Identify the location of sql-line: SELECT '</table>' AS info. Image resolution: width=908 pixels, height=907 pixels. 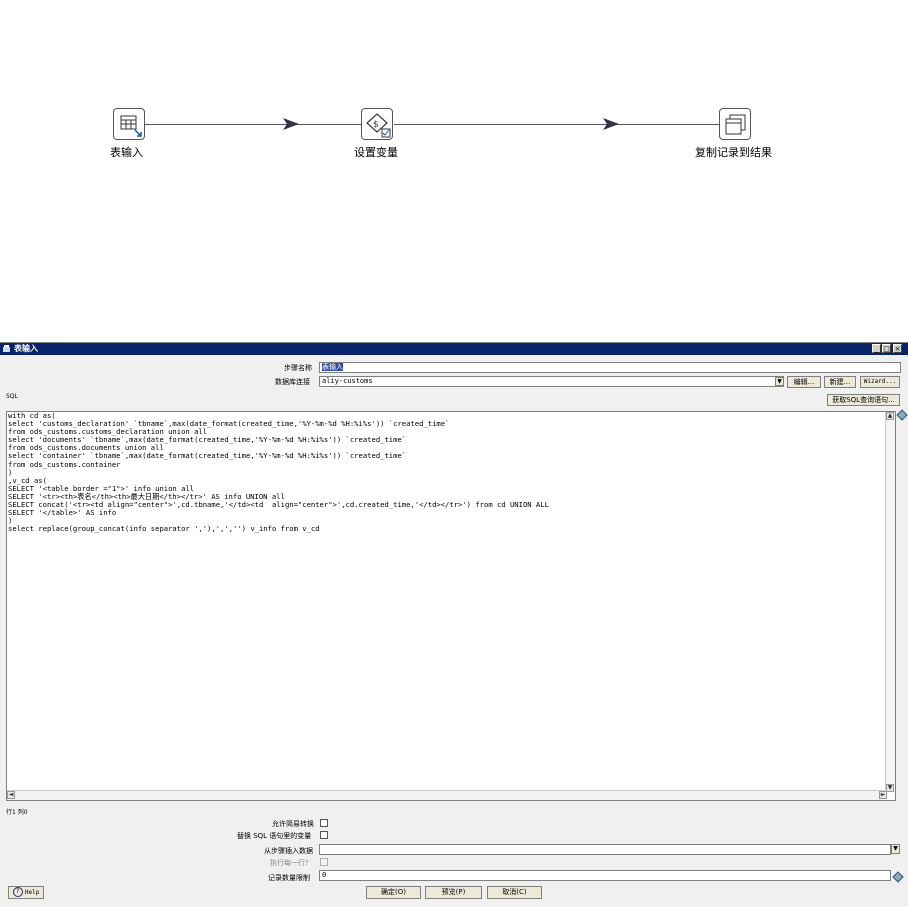
(62, 513).